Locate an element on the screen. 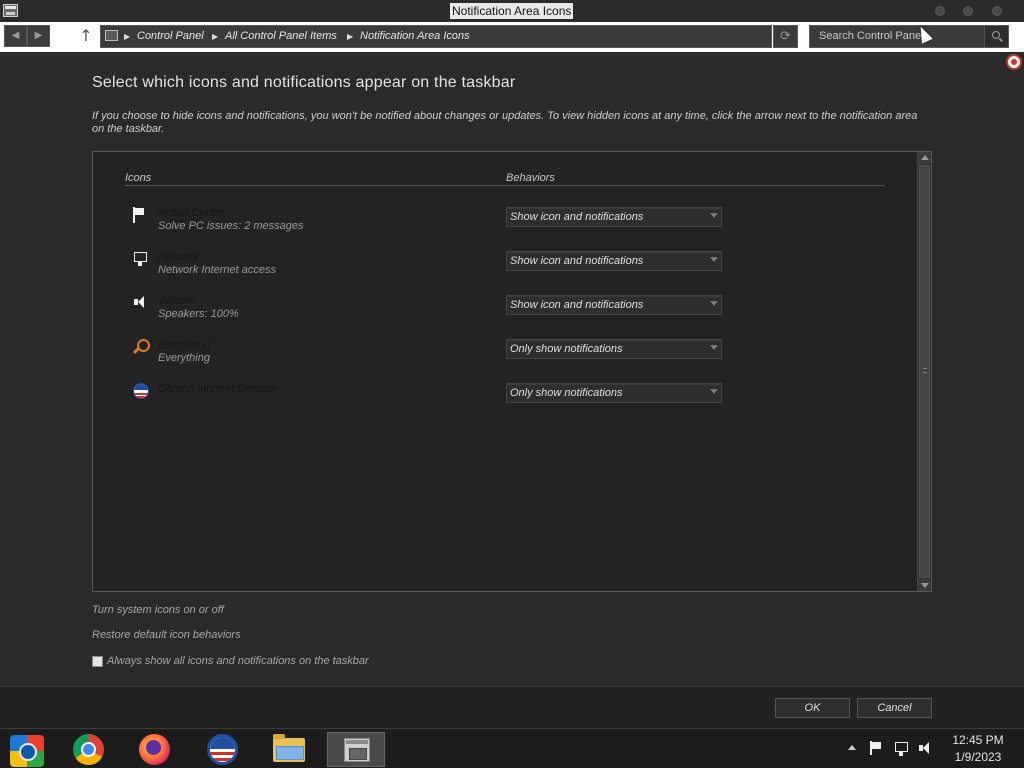 The height and width of the screenshot is (768, 1024). help-icon is located at coordinates (1014, 62).